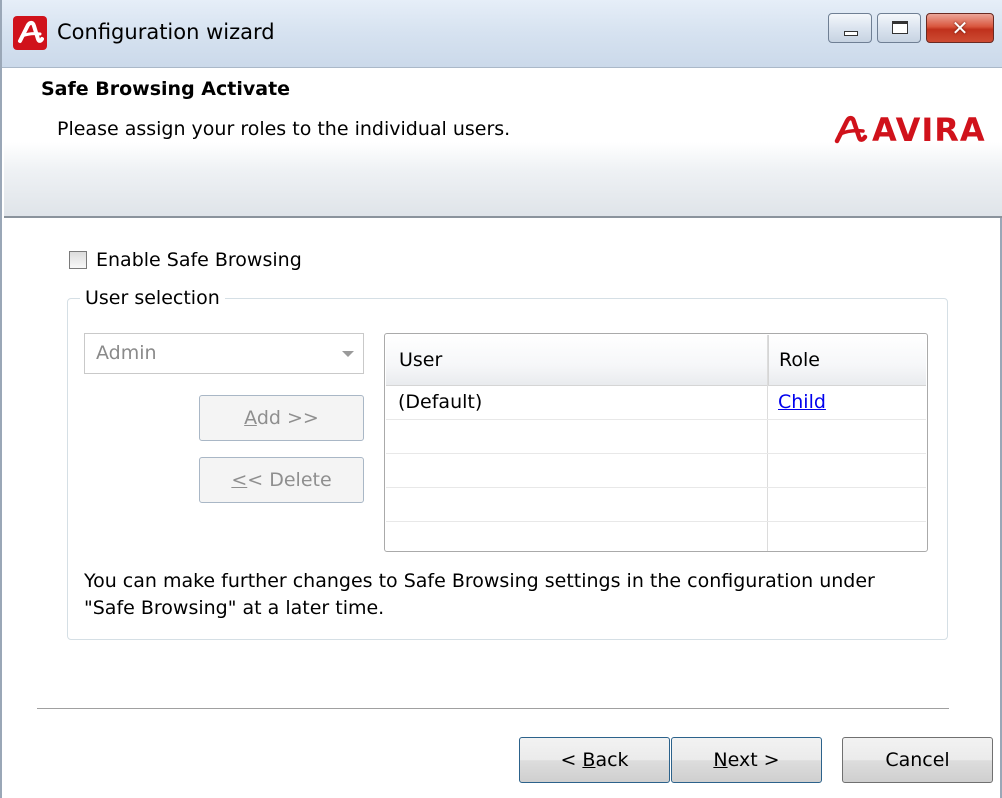 This screenshot has height=798, width=1002. I want to click on avira-logo: AVIRA, so click(910, 130).